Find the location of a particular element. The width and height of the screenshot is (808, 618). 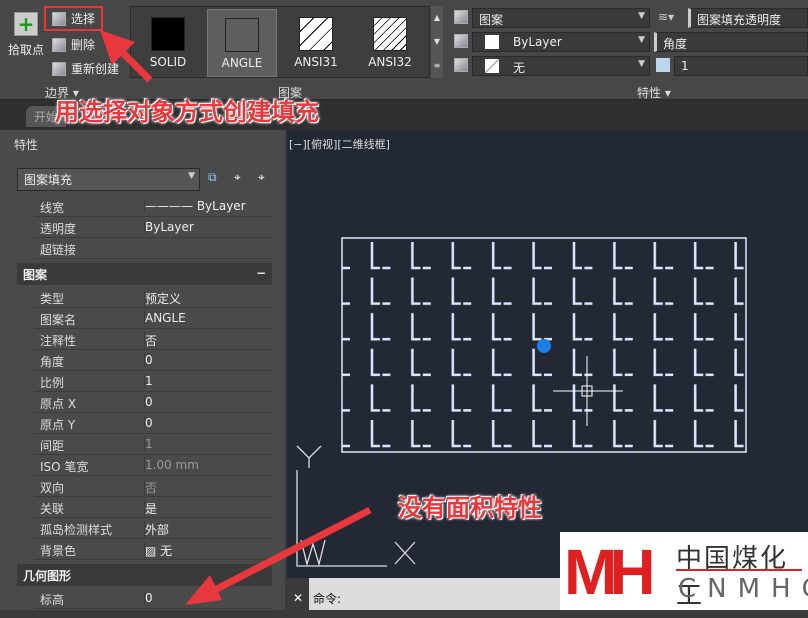

transparency-field: 图案填充透明度 is located at coordinates (748, 18).